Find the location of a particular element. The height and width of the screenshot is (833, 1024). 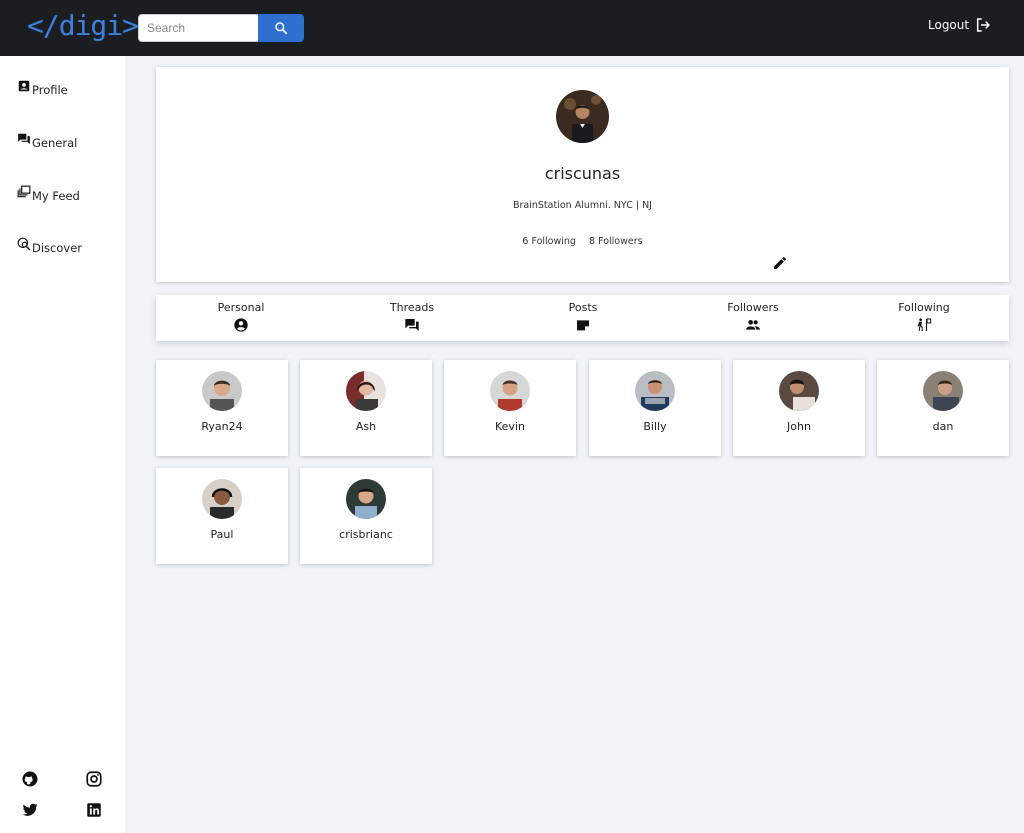

sidebar-item-label: General is located at coordinates (55, 143).